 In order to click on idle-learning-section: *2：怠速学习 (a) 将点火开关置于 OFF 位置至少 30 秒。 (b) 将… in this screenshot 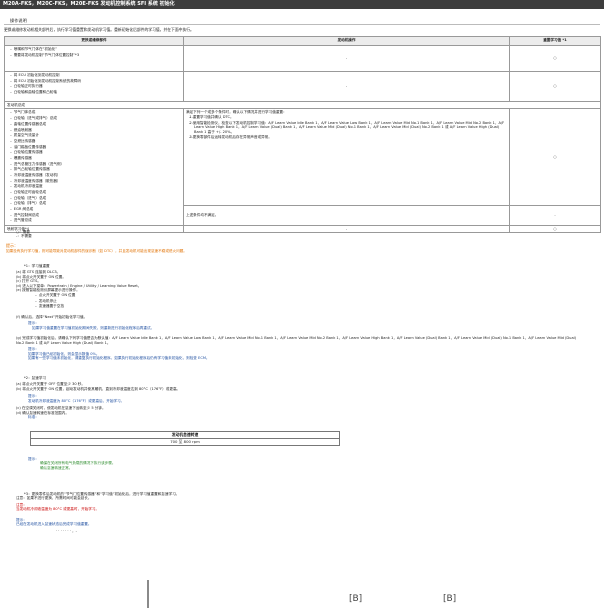, I will do `click(98, 398)`.